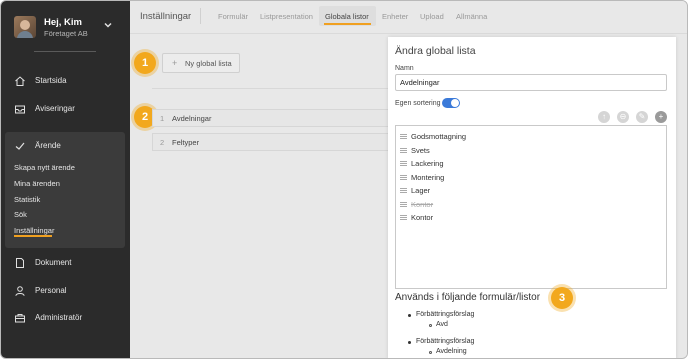 The image size is (688, 359). What do you see at coordinates (428, 177) in the screenshot?
I see `item-text: Montering` at bounding box center [428, 177].